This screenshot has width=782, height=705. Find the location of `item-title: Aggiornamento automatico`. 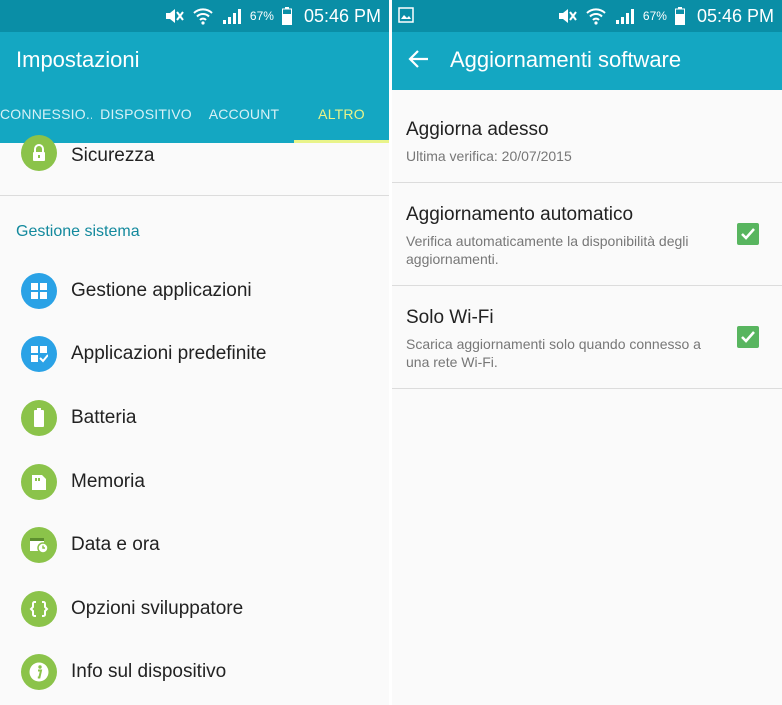

item-title: Aggiornamento automatico is located at coordinates (520, 214).